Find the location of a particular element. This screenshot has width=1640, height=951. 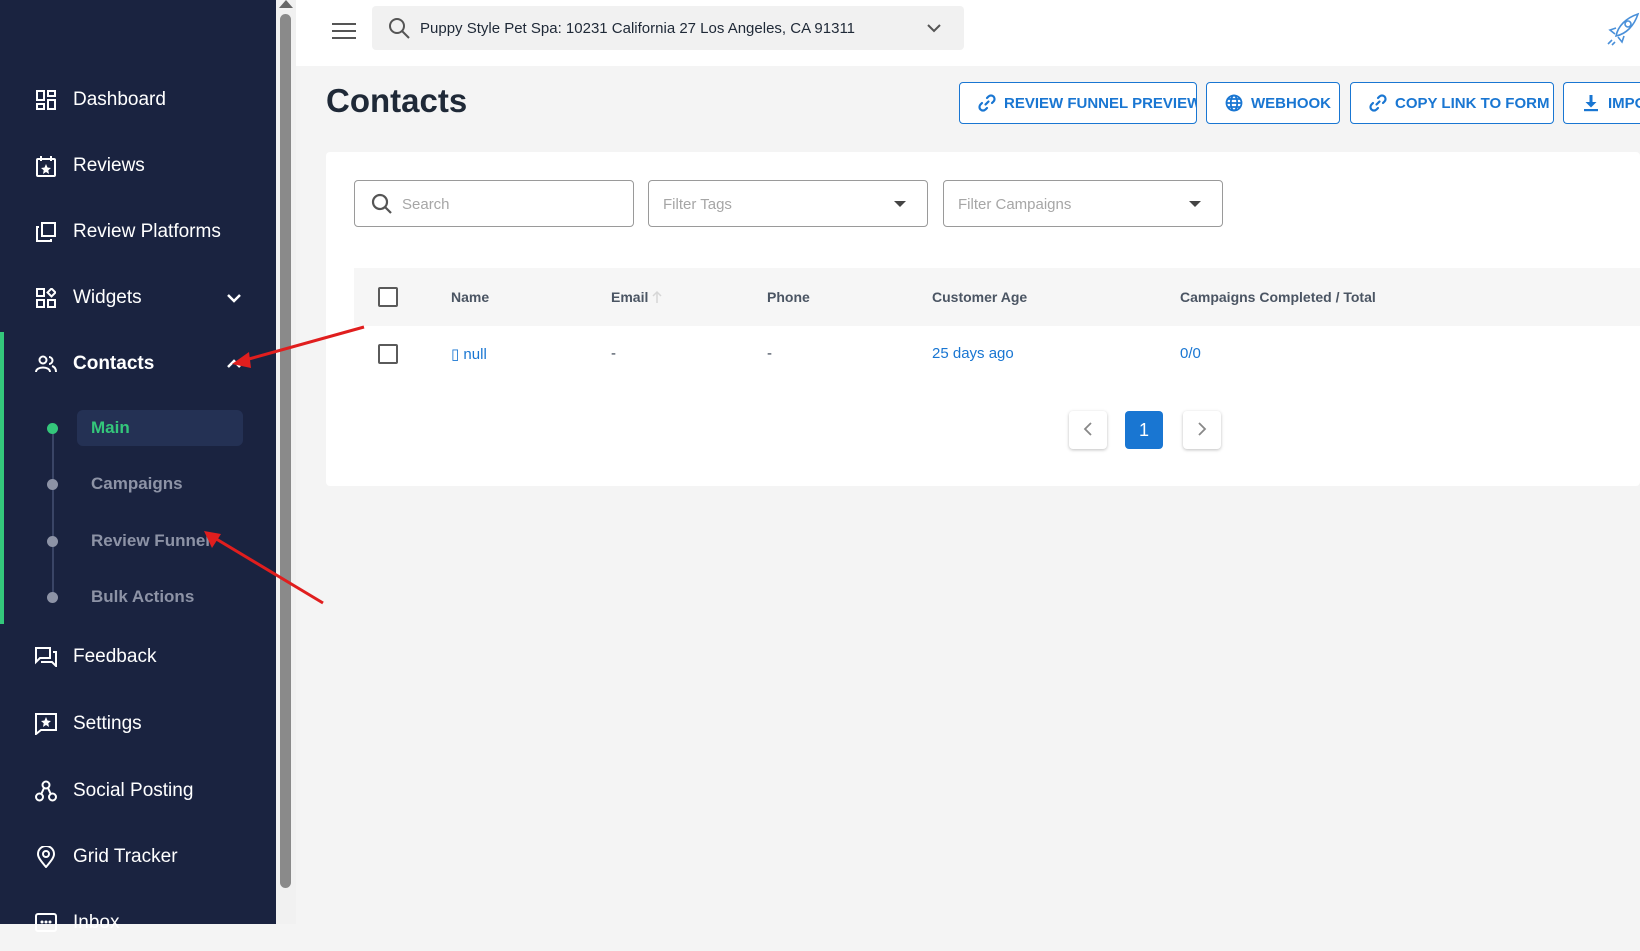

sidebar-item-label: Reviews is located at coordinates (109, 165).